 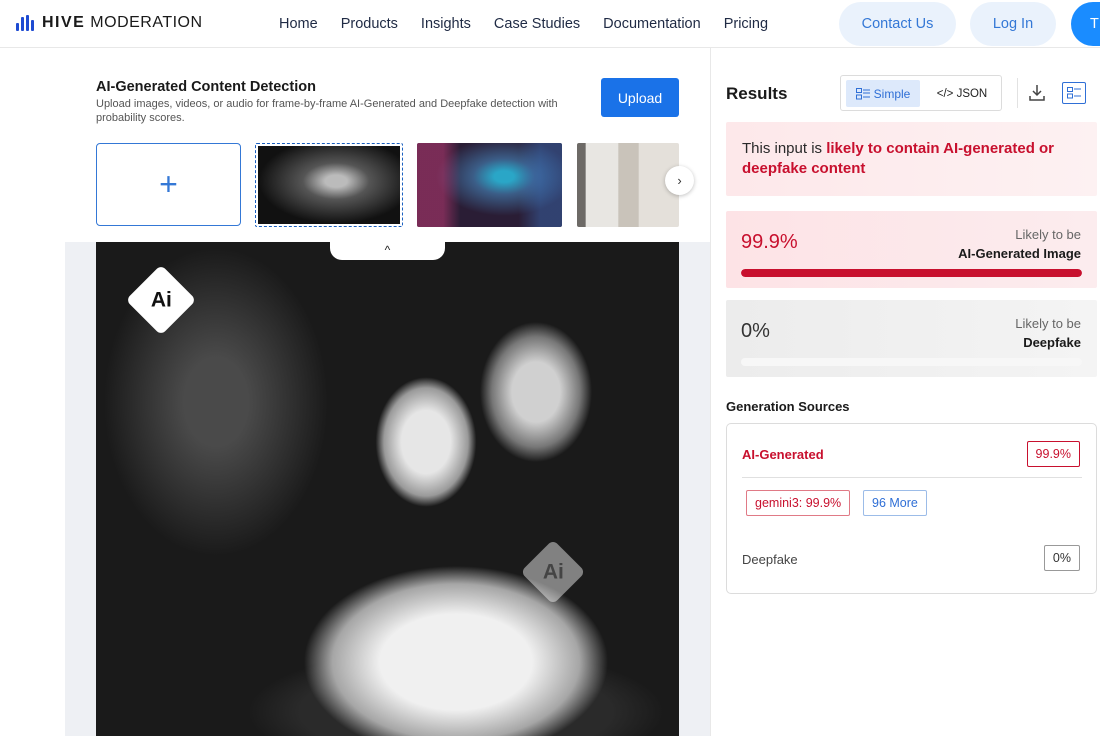 What do you see at coordinates (770, 559) in the screenshot?
I see `source-deepfake-label: Deepfake` at bounding box center [770, 559].